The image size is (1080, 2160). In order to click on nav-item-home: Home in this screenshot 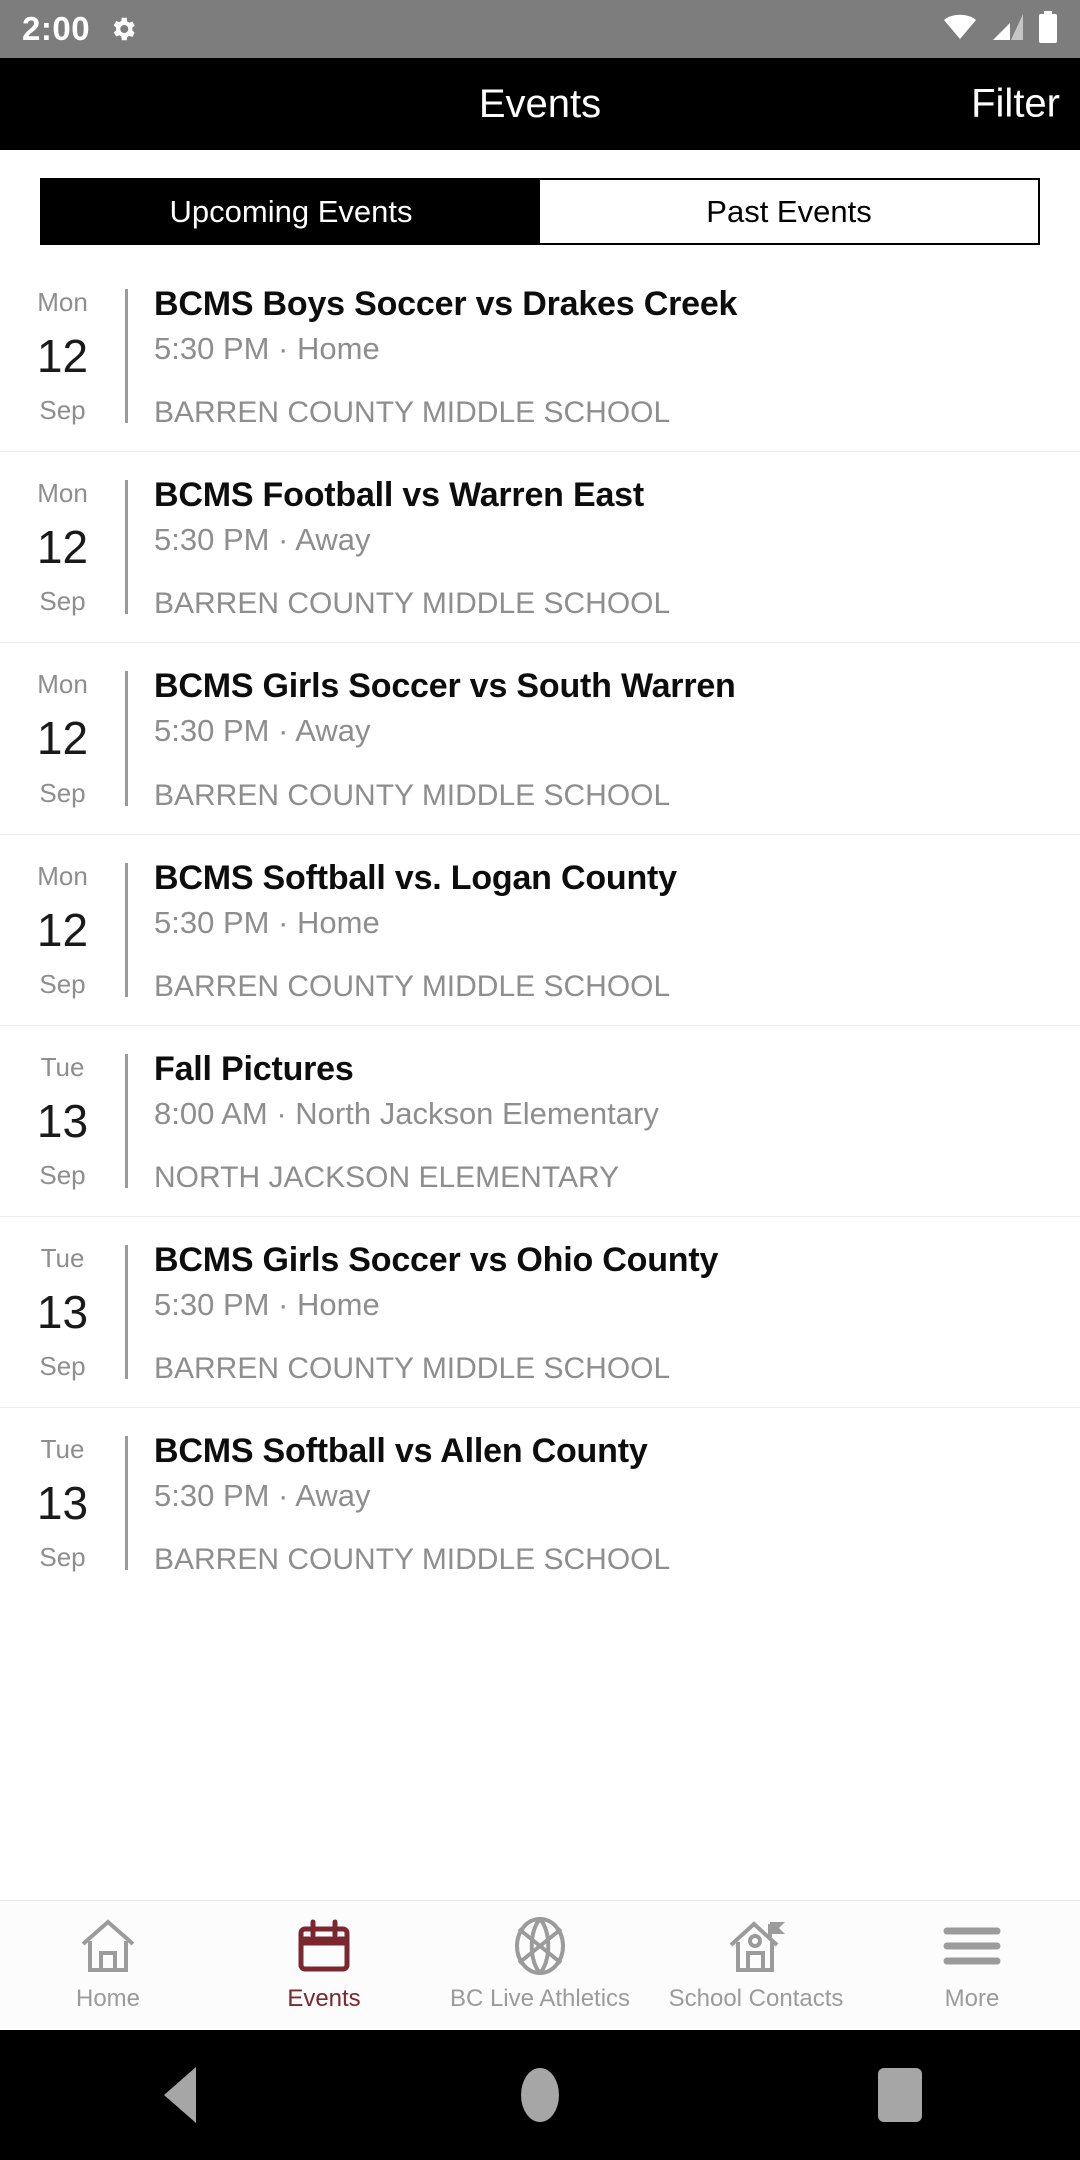, I will do `click(108, 1964)`.